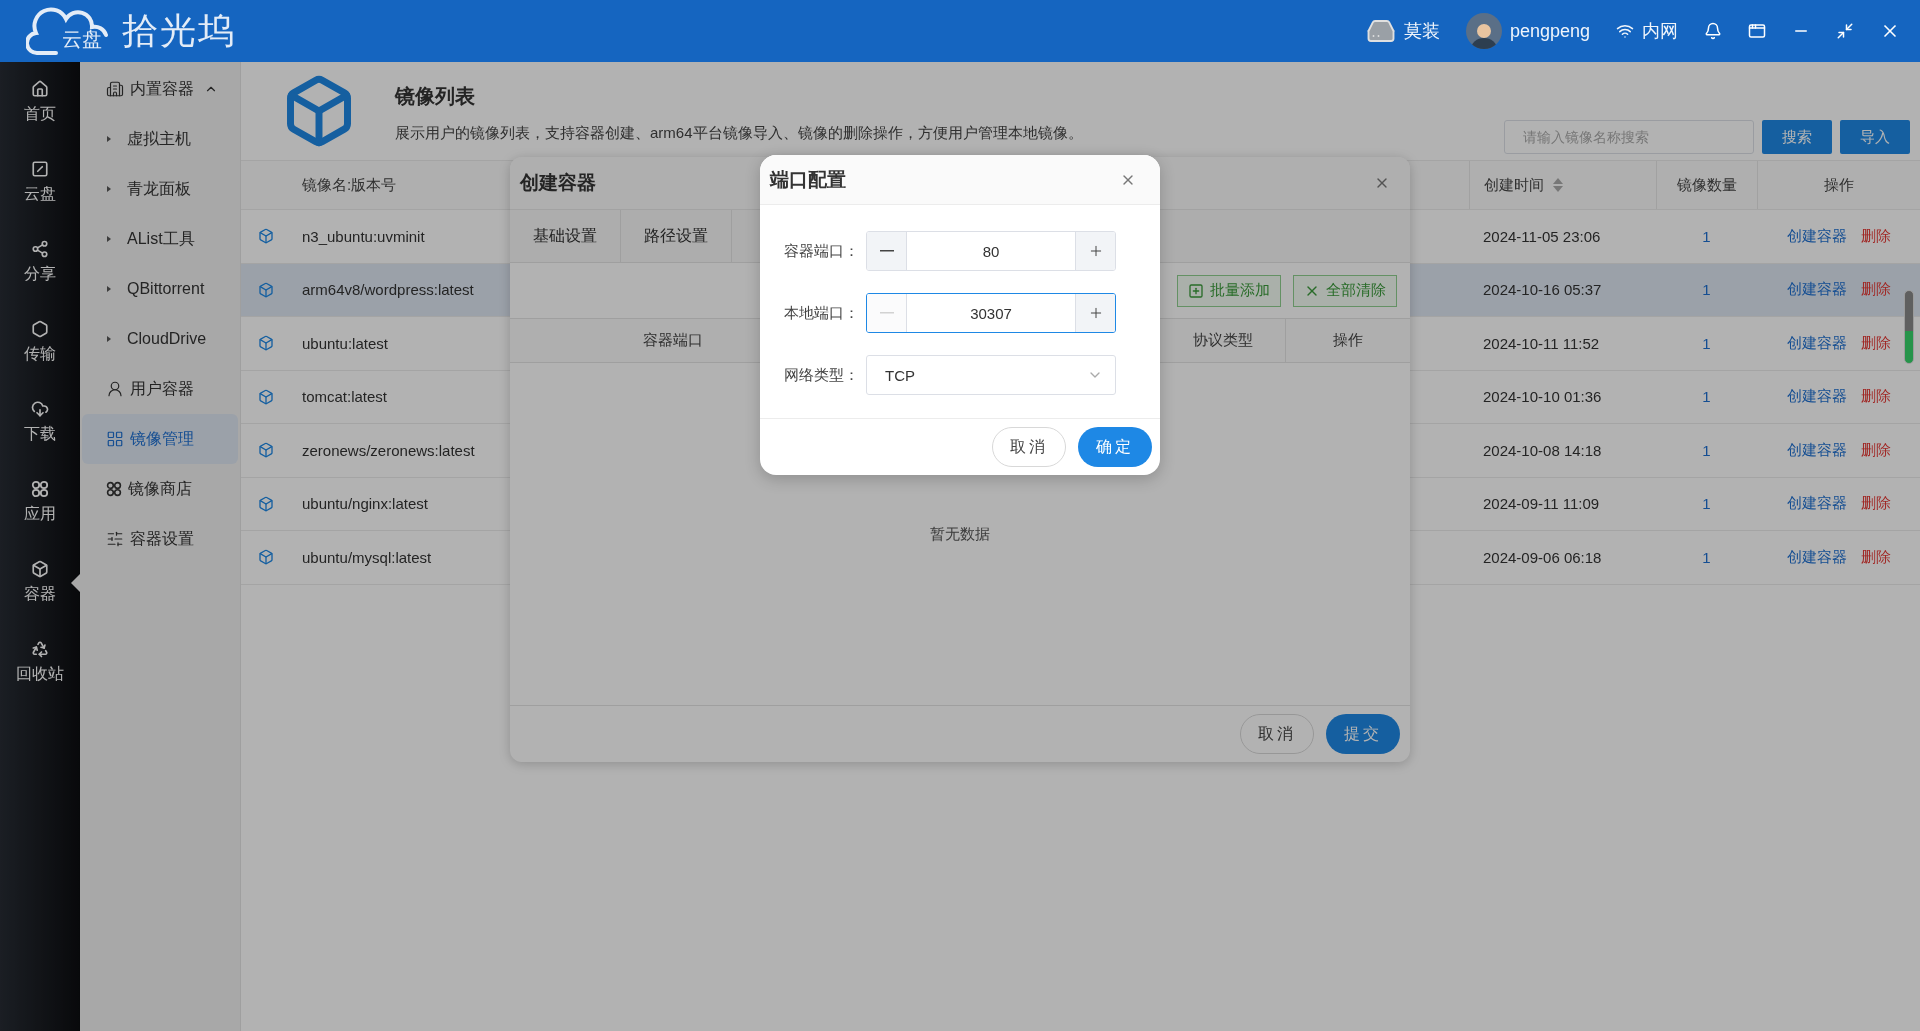 Image resolution: width=1920 pixels, height=1031 pixels. Describe the element at coordinates (367, 557) in the screenshot. I see `image-name: ubuntu/mysql:latest` at that location.